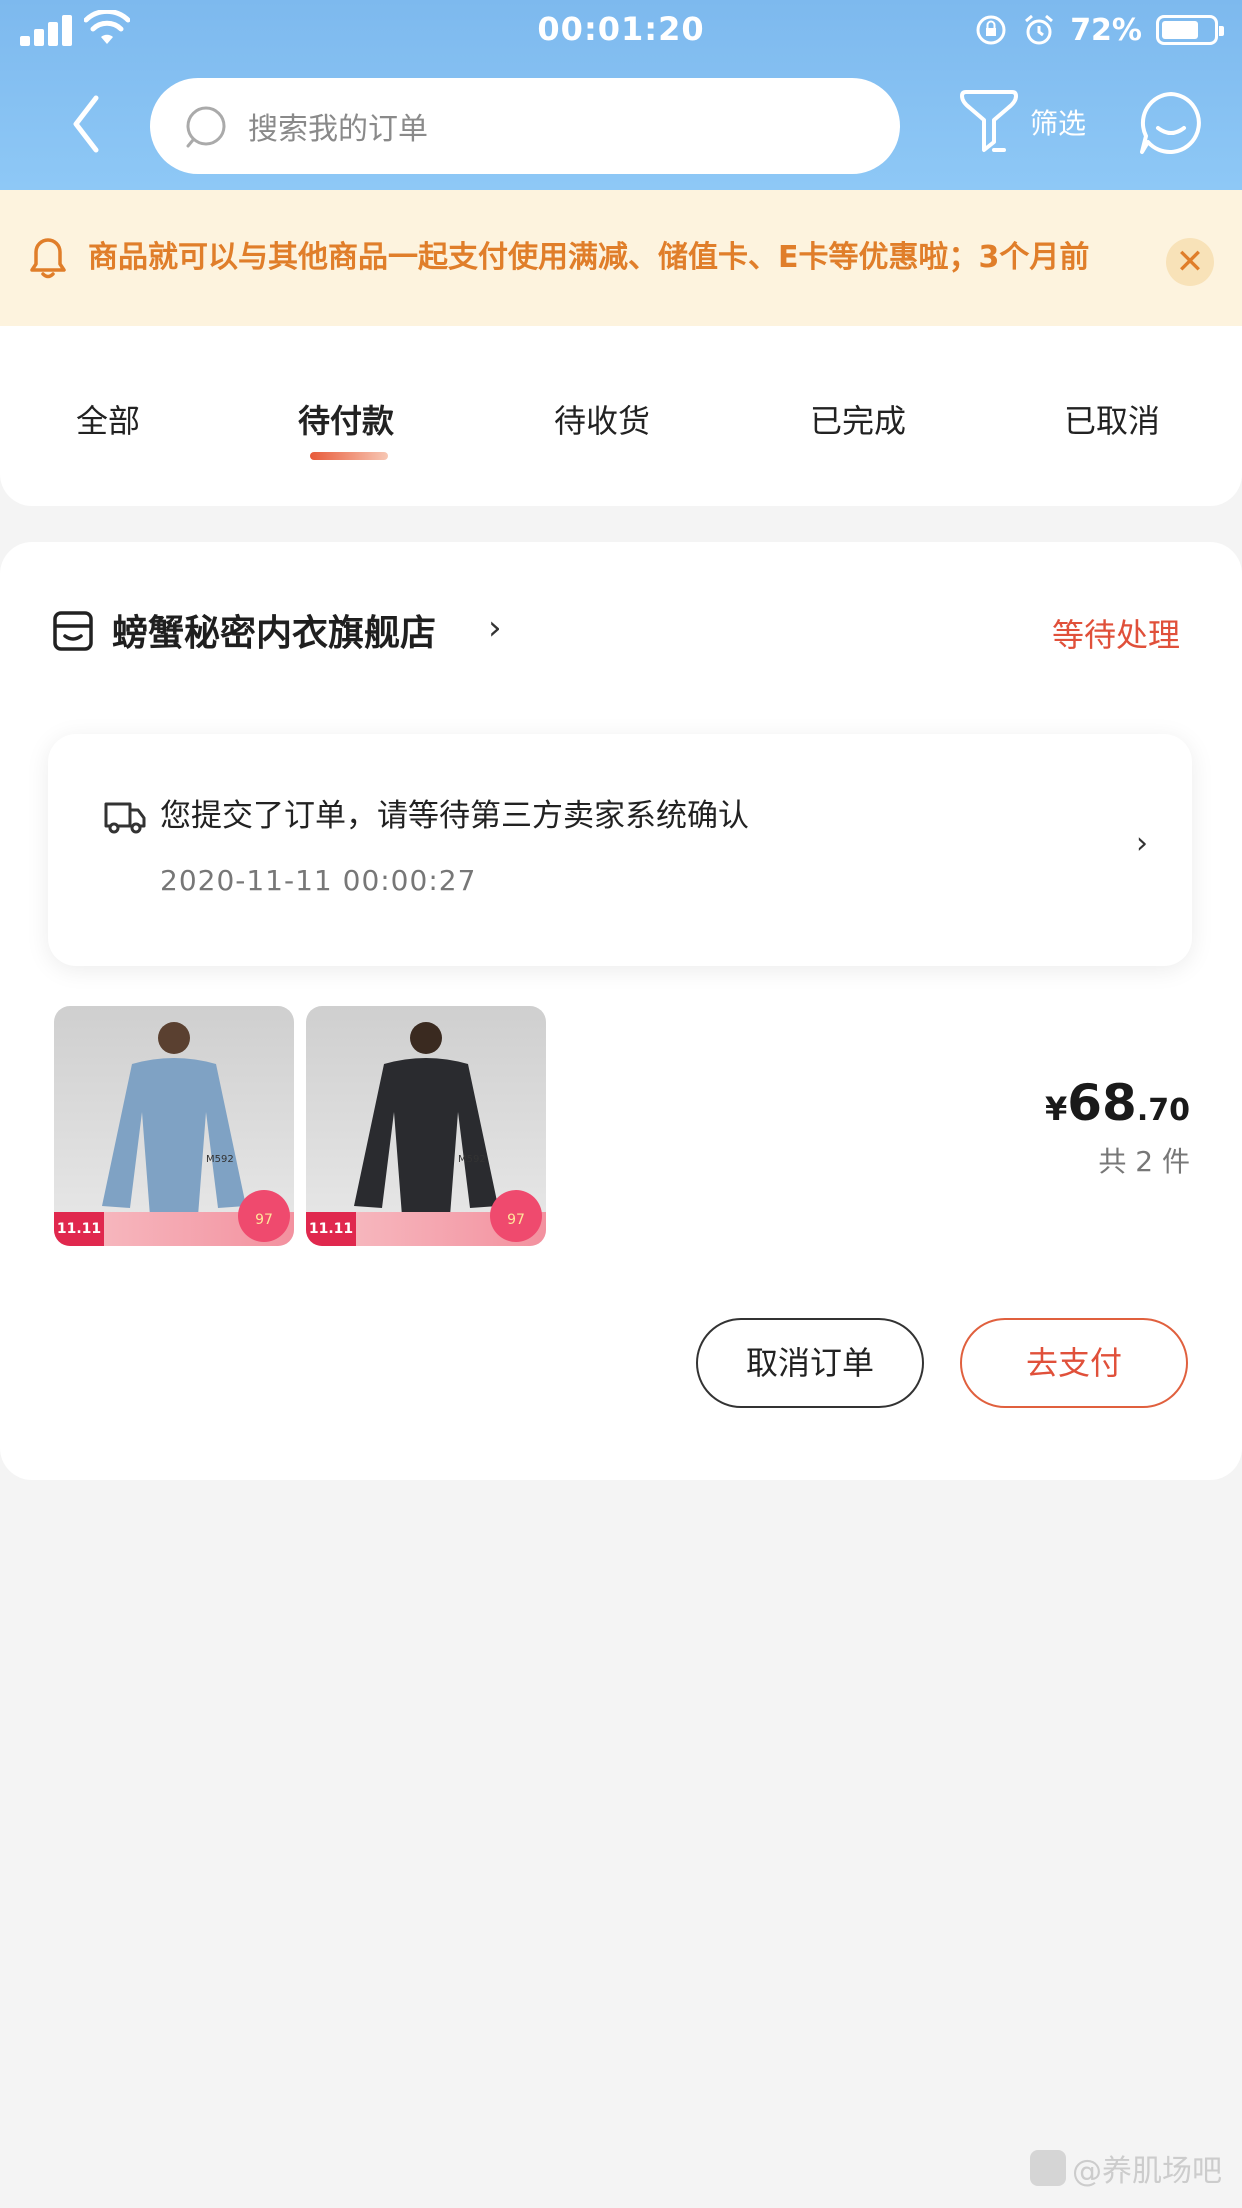  Describe the element at coordinates (1048, 2168) in the screenshot. I see `weibo-icon` at that location.